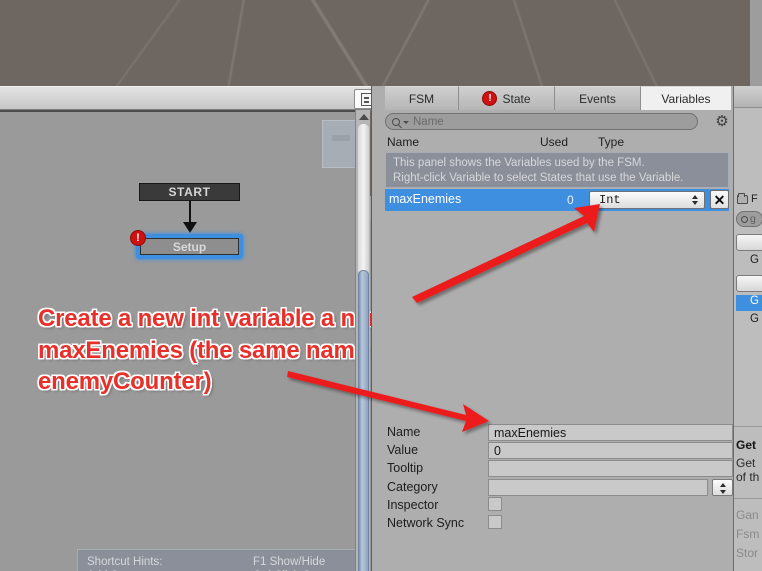  I want to click on form-row-network-sync: Network Sync, so click(559, 524).